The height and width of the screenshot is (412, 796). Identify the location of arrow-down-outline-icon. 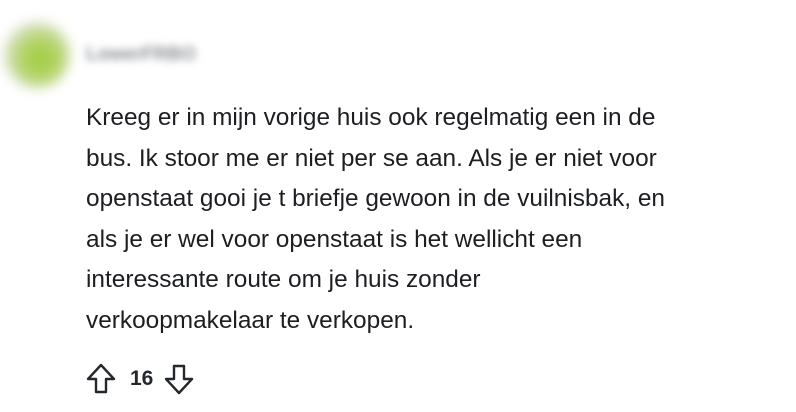
(179, 379).